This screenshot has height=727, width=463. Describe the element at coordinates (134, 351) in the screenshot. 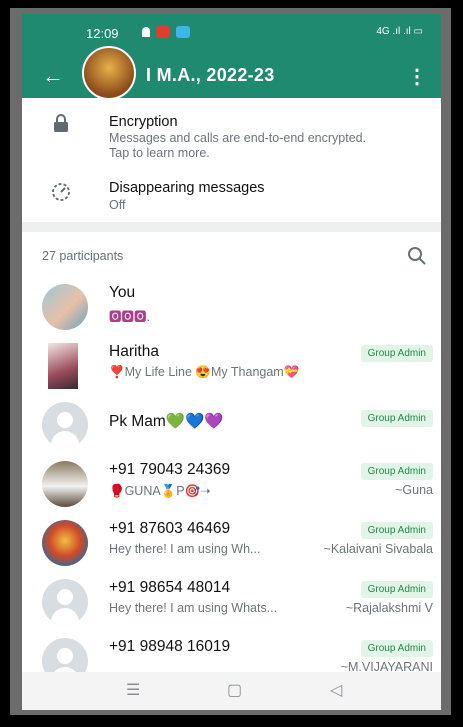

I see `participant-name: Haritha` at that location.